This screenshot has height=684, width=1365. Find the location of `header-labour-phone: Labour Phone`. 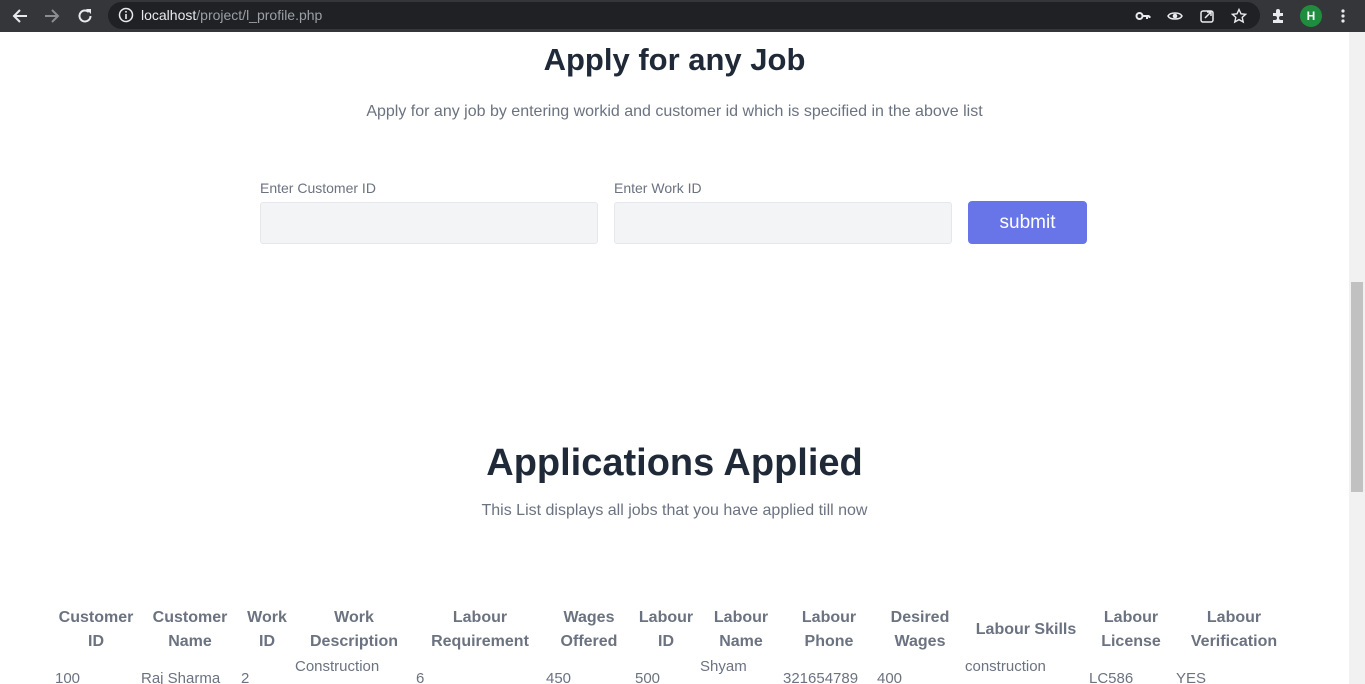

header-labour-phone: Labour Phone is located at coordinates (829, 629).